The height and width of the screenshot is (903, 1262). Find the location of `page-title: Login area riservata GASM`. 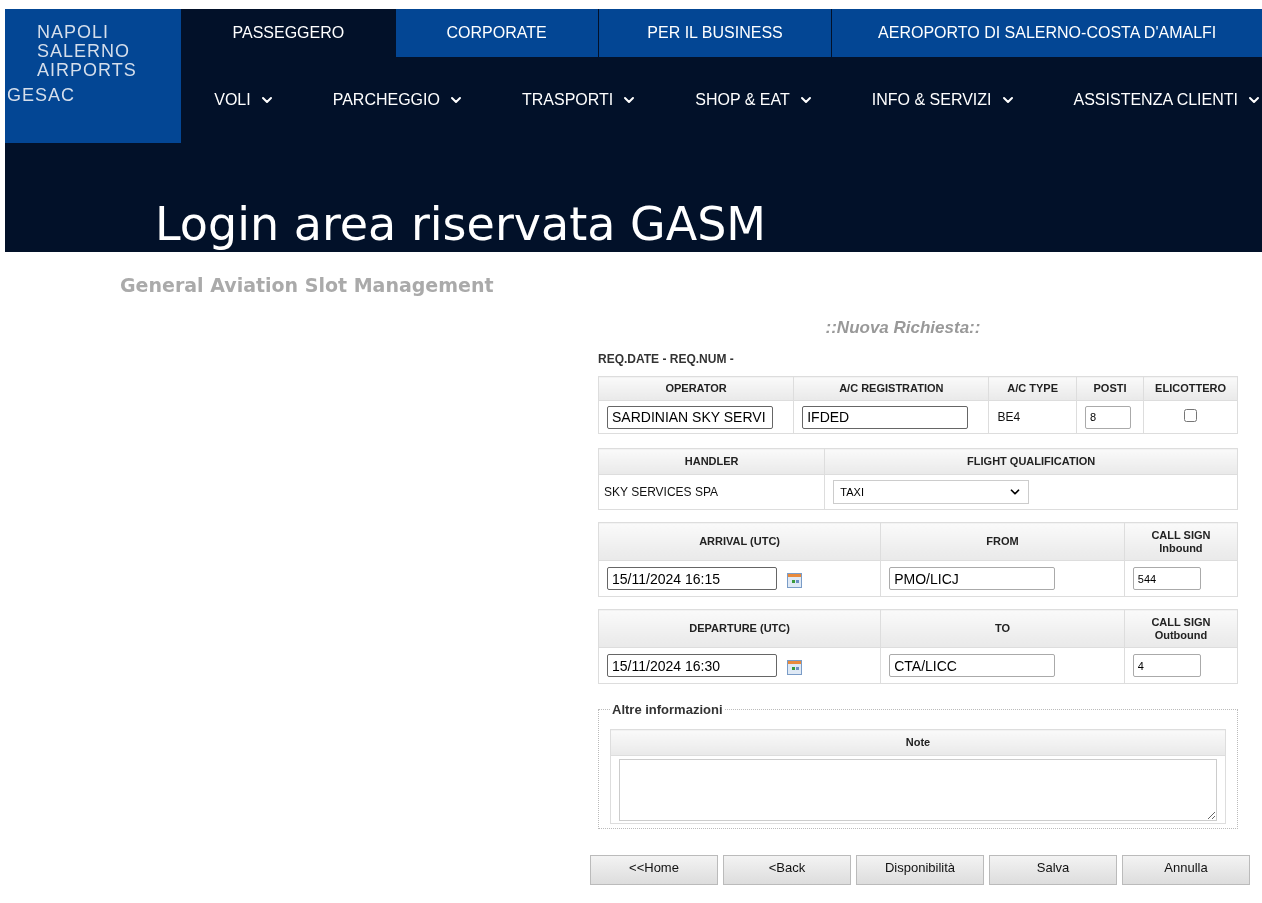

page-title: Login area riservata GASM is located at coordinates (461, 225).